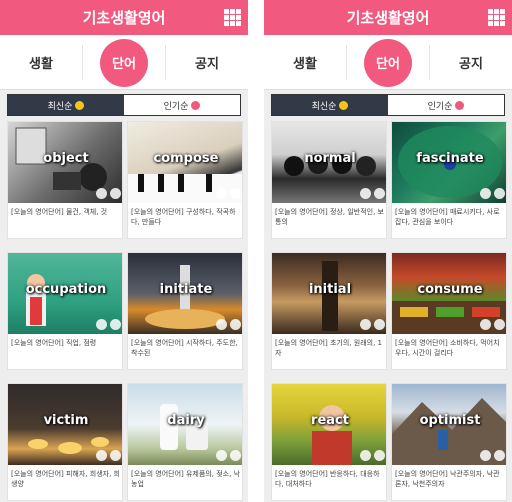 The height and width of the screenshot is (502, 512). I want to click on word-card: compose [오늘의 영어단어] 구성하다, 작곡하다, 만들다, so click(185, 180).